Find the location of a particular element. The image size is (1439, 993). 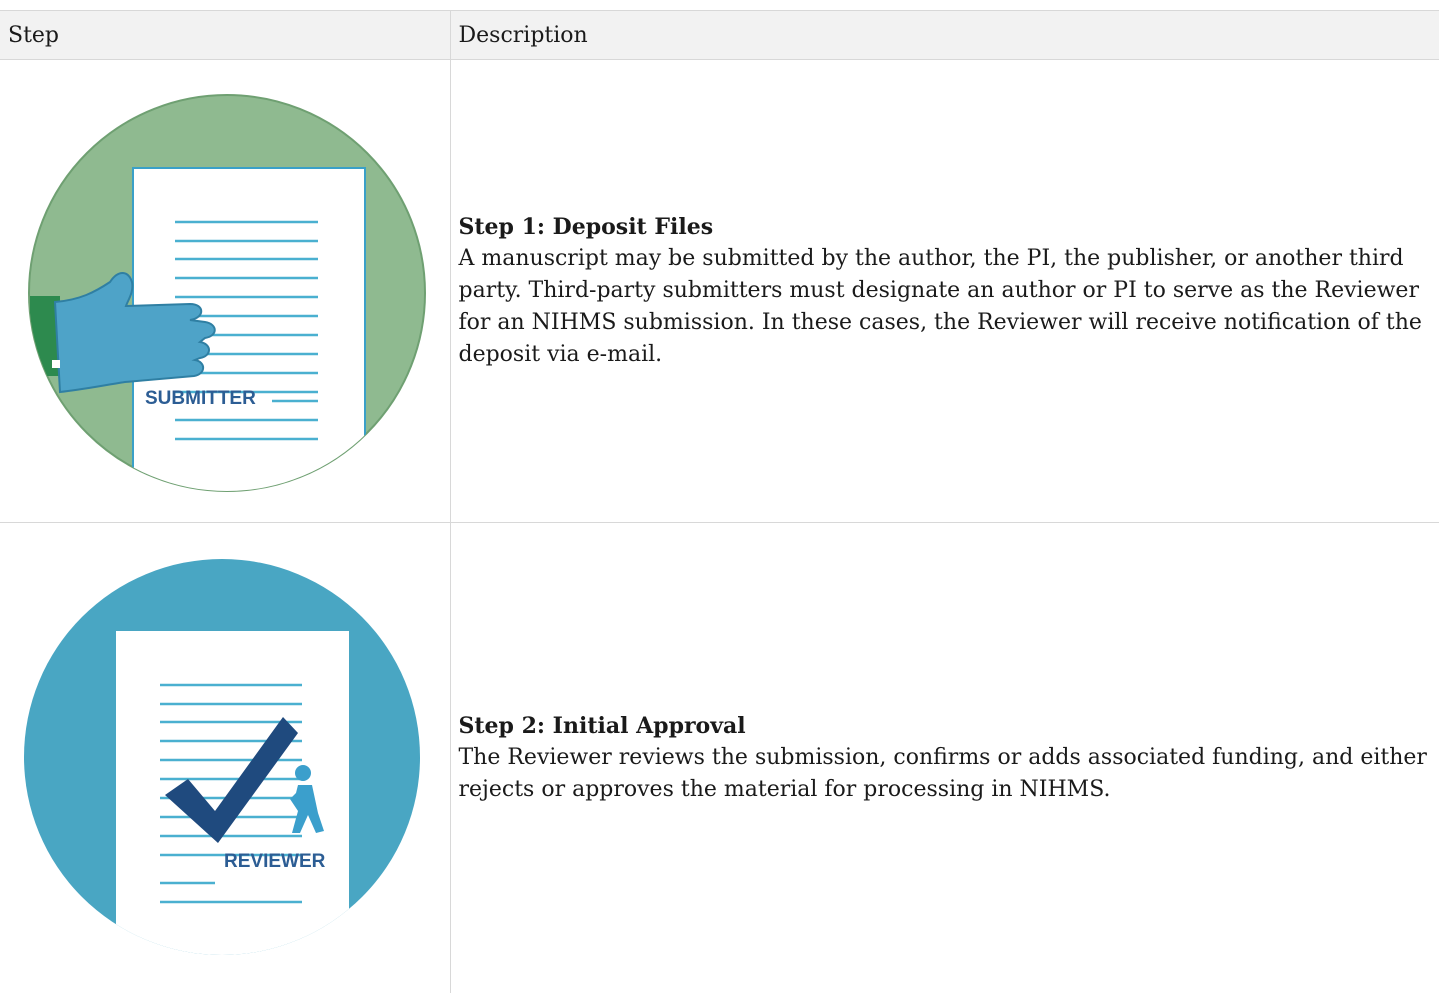

step-title: Step 2: Initial Approval is located at coordinates (602, 725).